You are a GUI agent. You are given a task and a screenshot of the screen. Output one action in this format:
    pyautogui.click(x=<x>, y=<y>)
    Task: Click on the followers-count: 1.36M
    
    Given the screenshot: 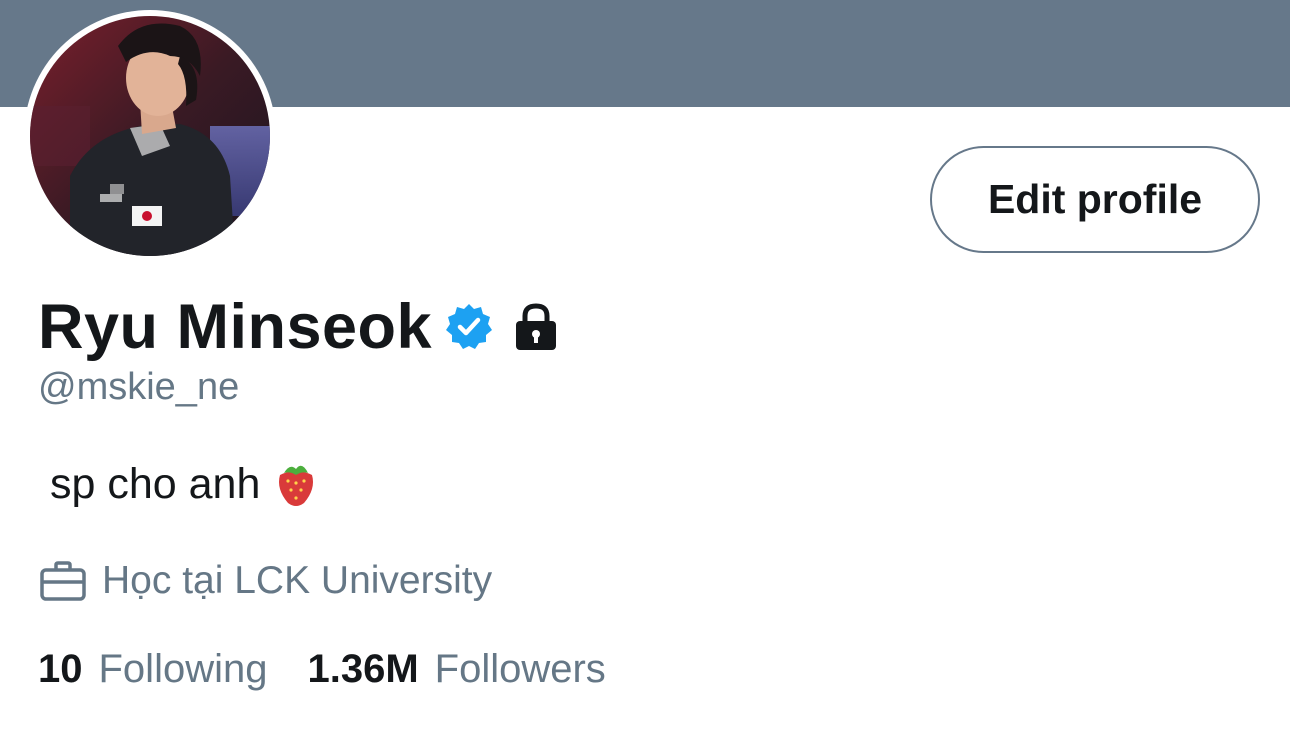 What is the action you would take?
    pyautogui.click(x=363, y=668)
    